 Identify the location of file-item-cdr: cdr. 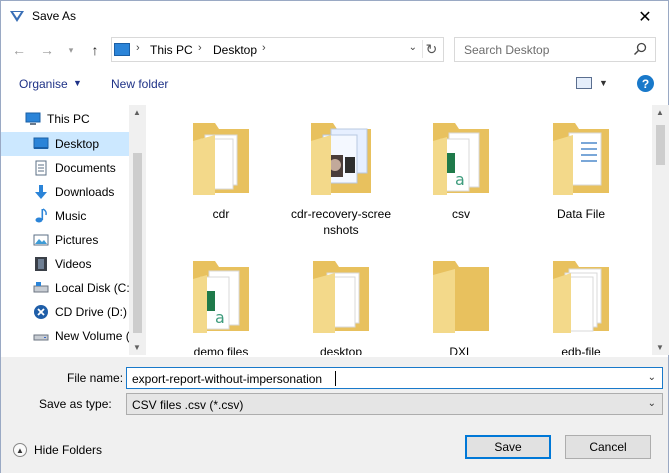
(221, 169).